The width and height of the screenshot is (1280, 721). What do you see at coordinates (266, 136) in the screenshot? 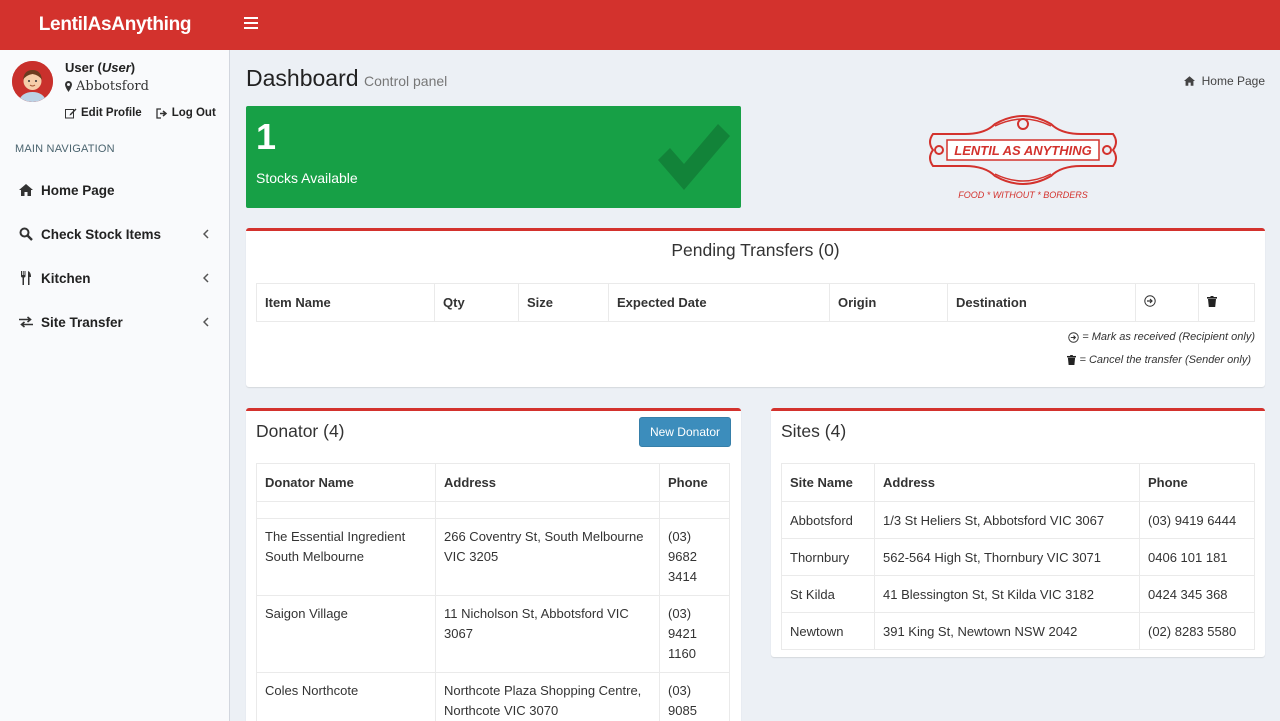
I see `stat-value: 1` at bounding box center [266, 136].